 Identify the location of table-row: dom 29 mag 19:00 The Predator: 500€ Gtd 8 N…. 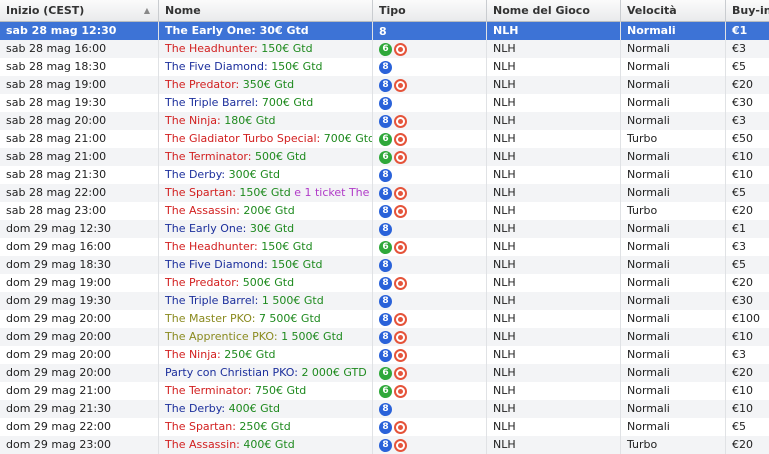
(384, 283).